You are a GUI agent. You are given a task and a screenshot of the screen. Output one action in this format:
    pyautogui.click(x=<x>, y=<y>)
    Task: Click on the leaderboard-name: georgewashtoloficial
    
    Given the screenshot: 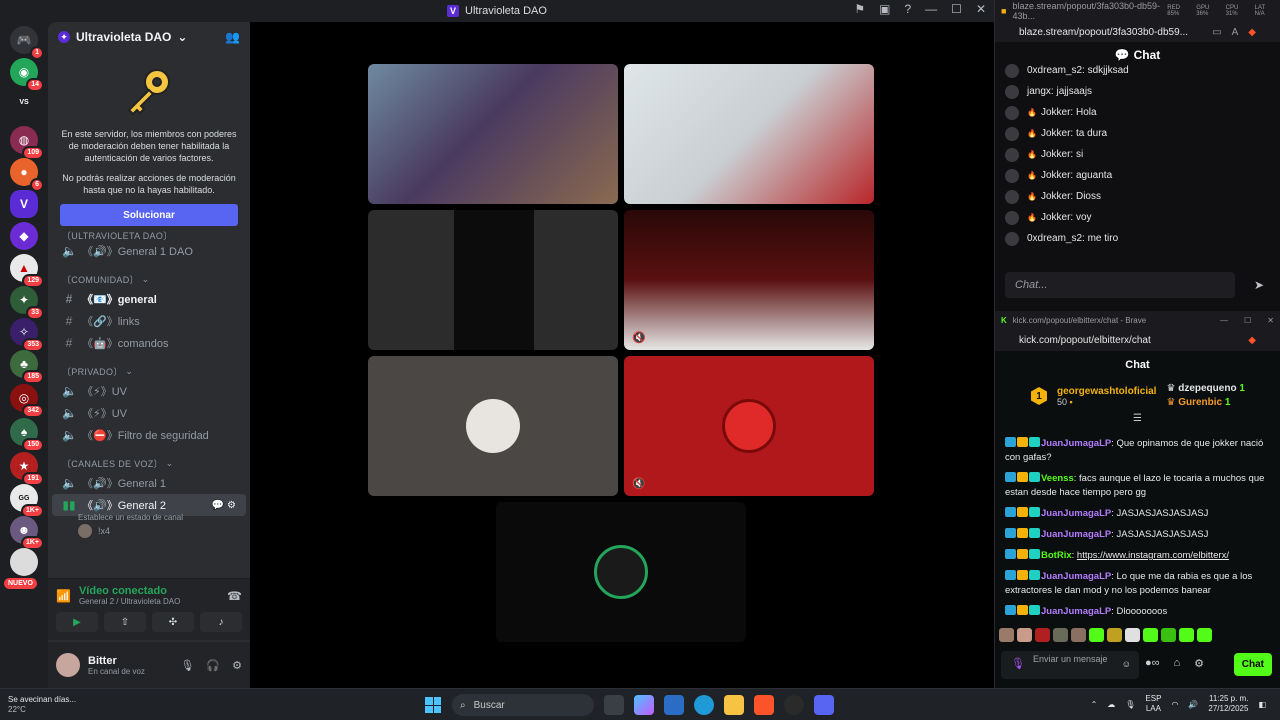 What is the action you would take?
    pyautogui.click(x=1106, y=391)
    